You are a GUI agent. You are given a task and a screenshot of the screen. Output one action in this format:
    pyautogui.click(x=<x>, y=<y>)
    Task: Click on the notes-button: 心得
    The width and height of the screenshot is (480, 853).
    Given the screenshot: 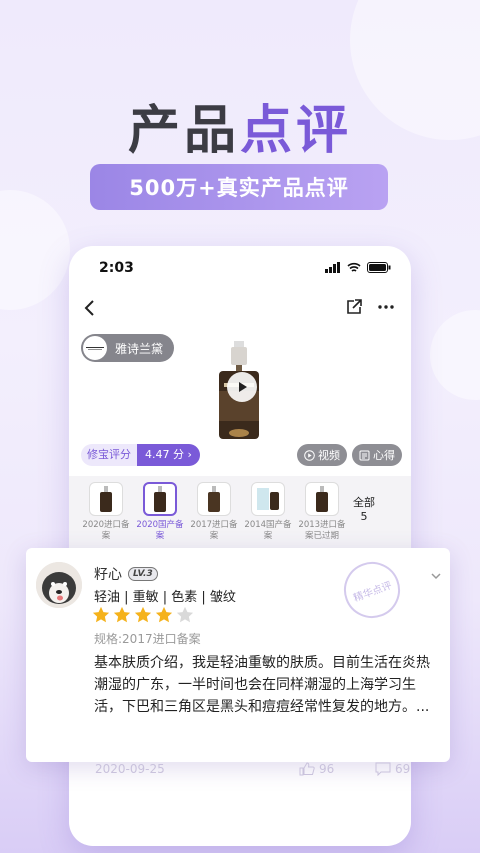 What is the action you would take?
    pyautogui.click(x=377, y=455)
    